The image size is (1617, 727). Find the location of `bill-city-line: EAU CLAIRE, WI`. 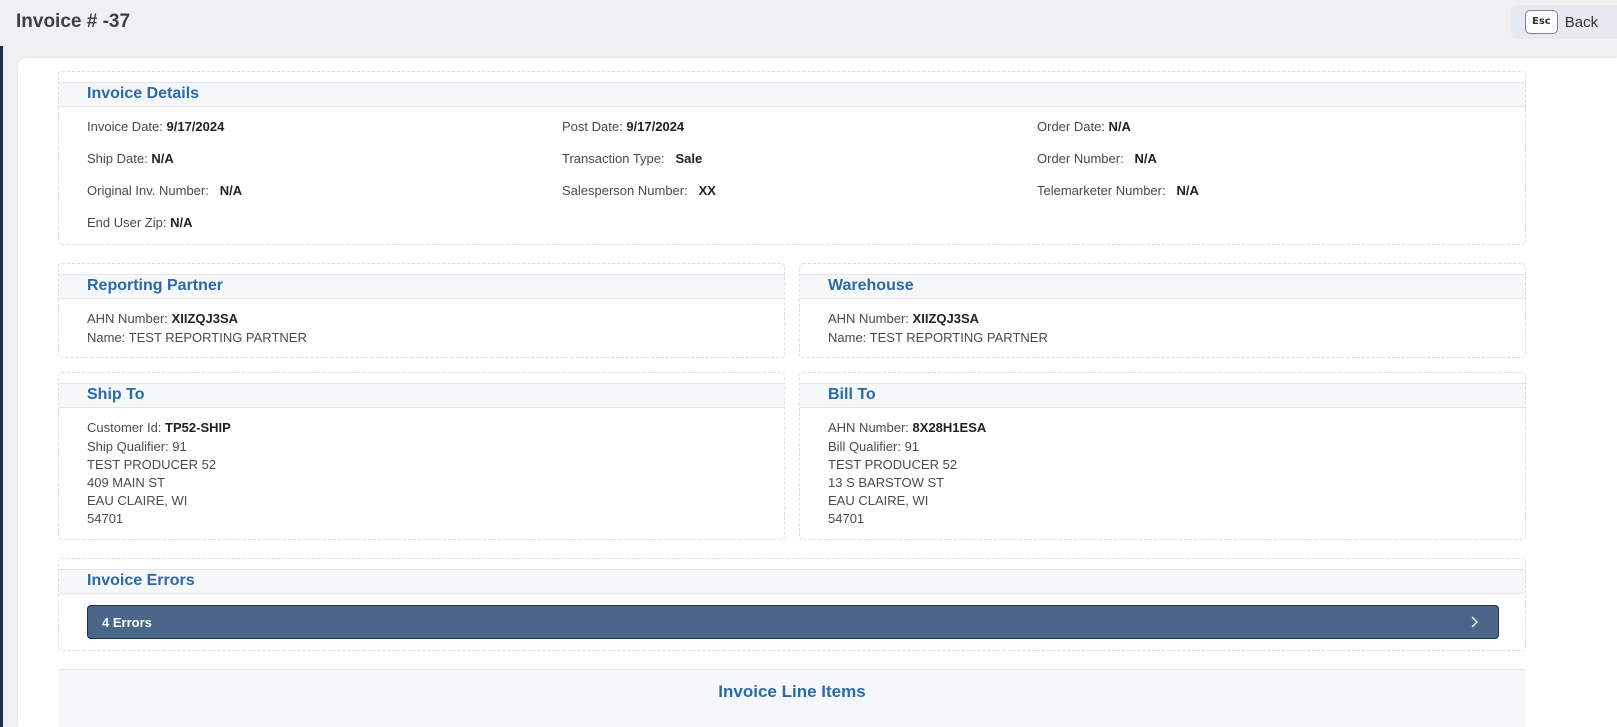

bill-city-line: EAU CLAIRE, WI is located at coordinates (878, 500).